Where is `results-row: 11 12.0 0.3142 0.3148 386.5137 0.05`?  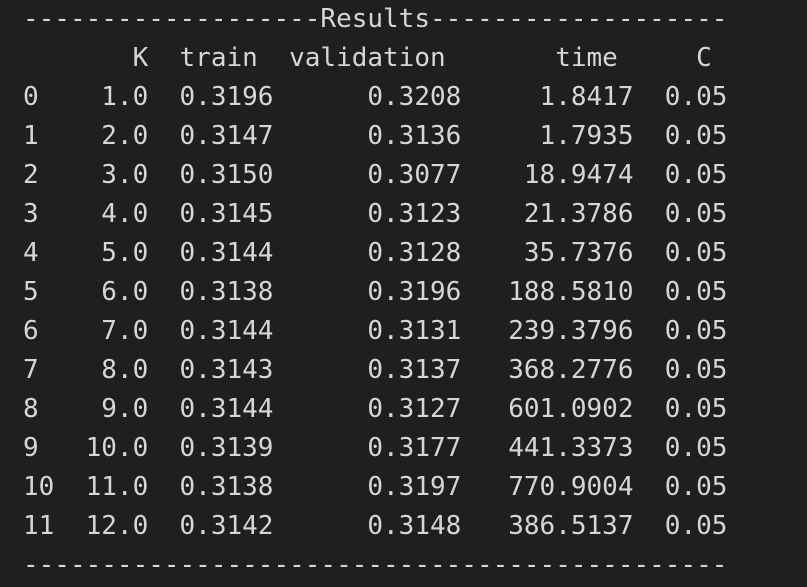 results-row: 11 12.0 0.3142 0.3148 386.5137 0.05 is located at coordinates (375, 526).